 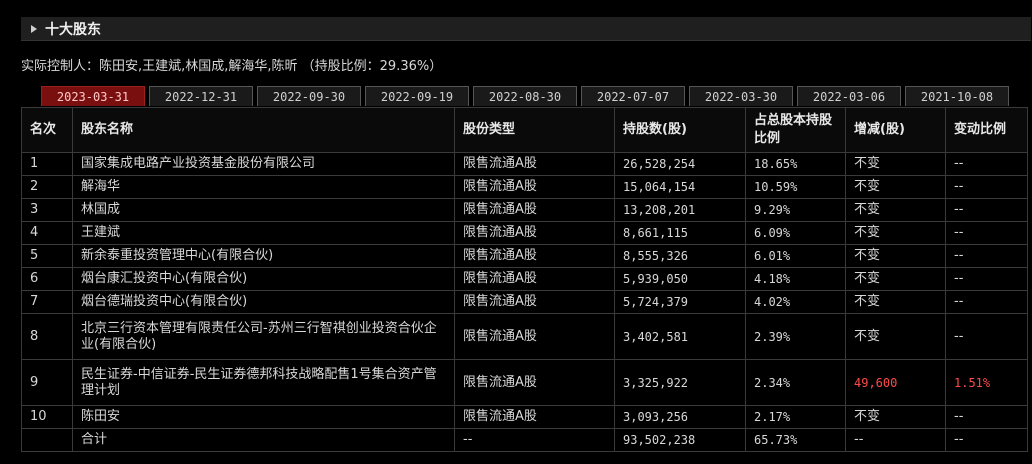 I want to click on cell-change-ratio: 1.51%, so click(x=986, y=382).